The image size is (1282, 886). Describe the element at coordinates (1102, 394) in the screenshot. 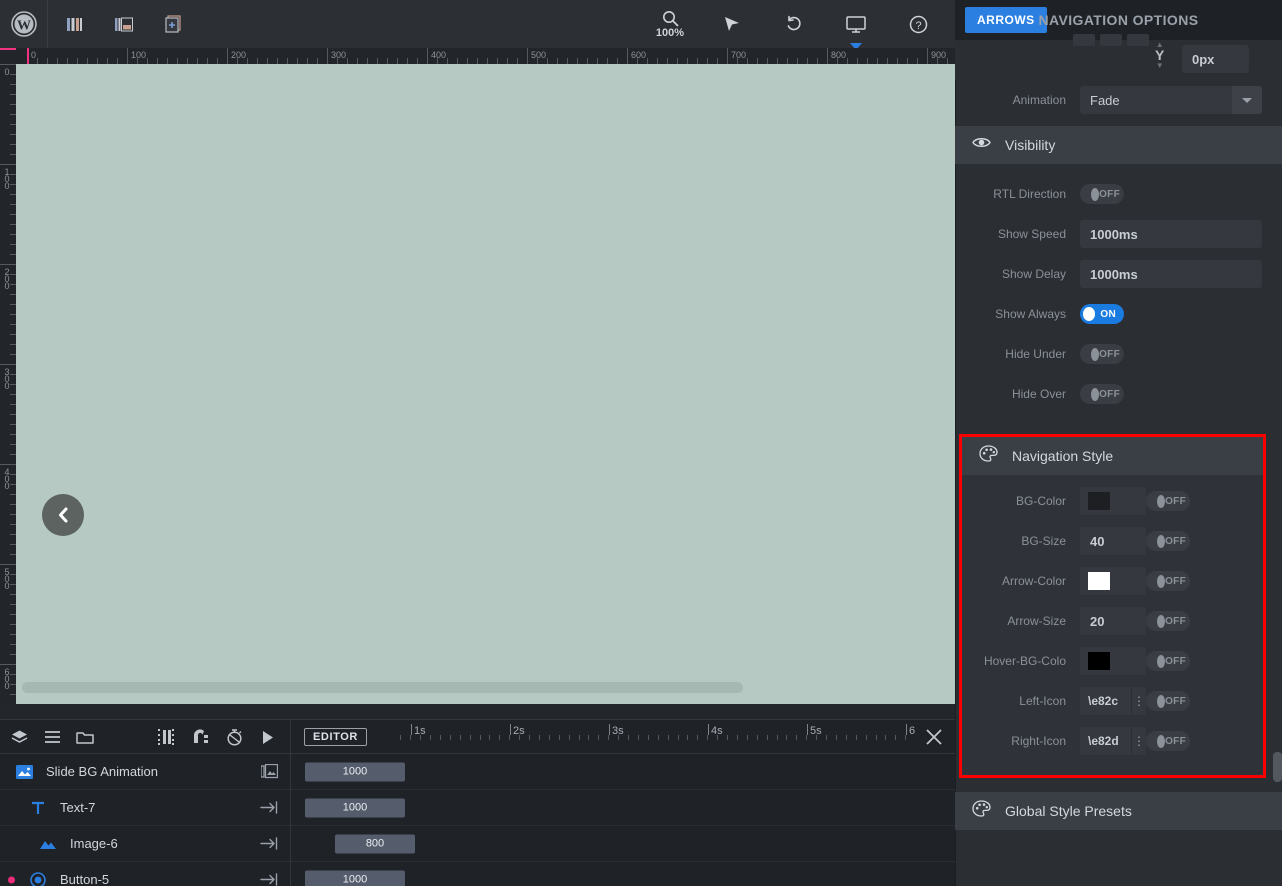

I see `toggle-hide-over: OFF` at that location.